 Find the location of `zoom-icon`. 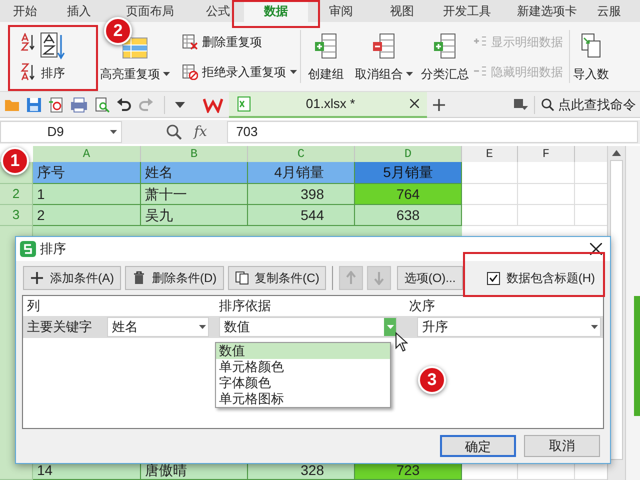

zoom-icon is located at coordinates (174, 132).